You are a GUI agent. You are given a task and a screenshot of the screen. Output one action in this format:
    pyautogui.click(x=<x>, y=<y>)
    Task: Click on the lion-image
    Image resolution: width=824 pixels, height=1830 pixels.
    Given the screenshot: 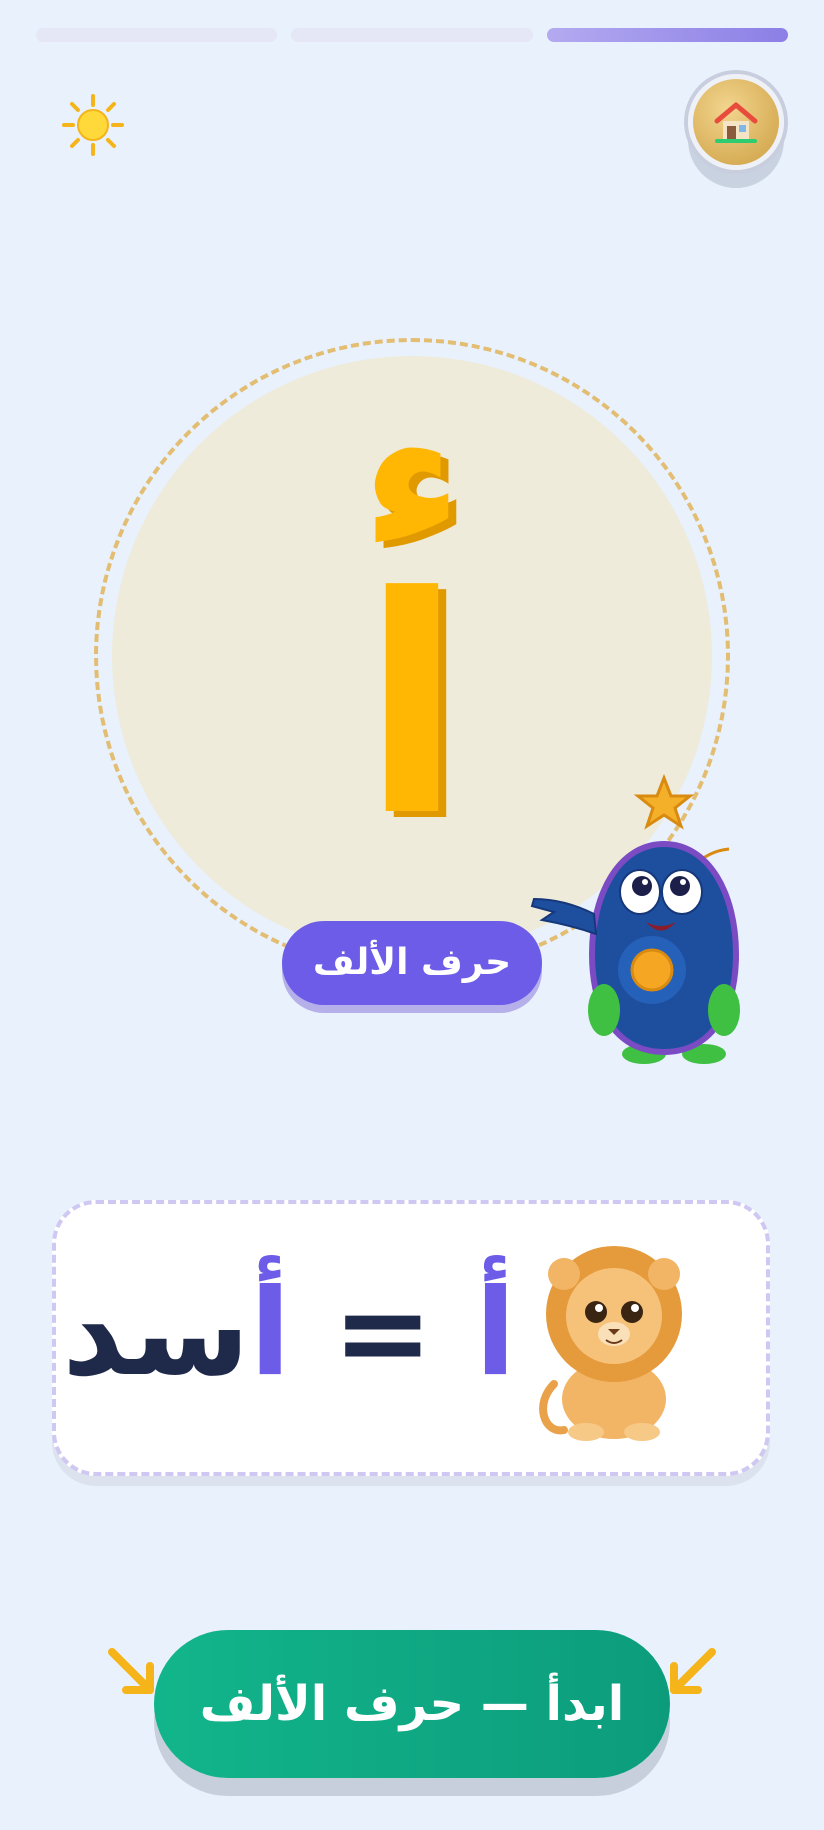 What is the action you would take?
    pyautogui.click(x=614, y=1339)
    